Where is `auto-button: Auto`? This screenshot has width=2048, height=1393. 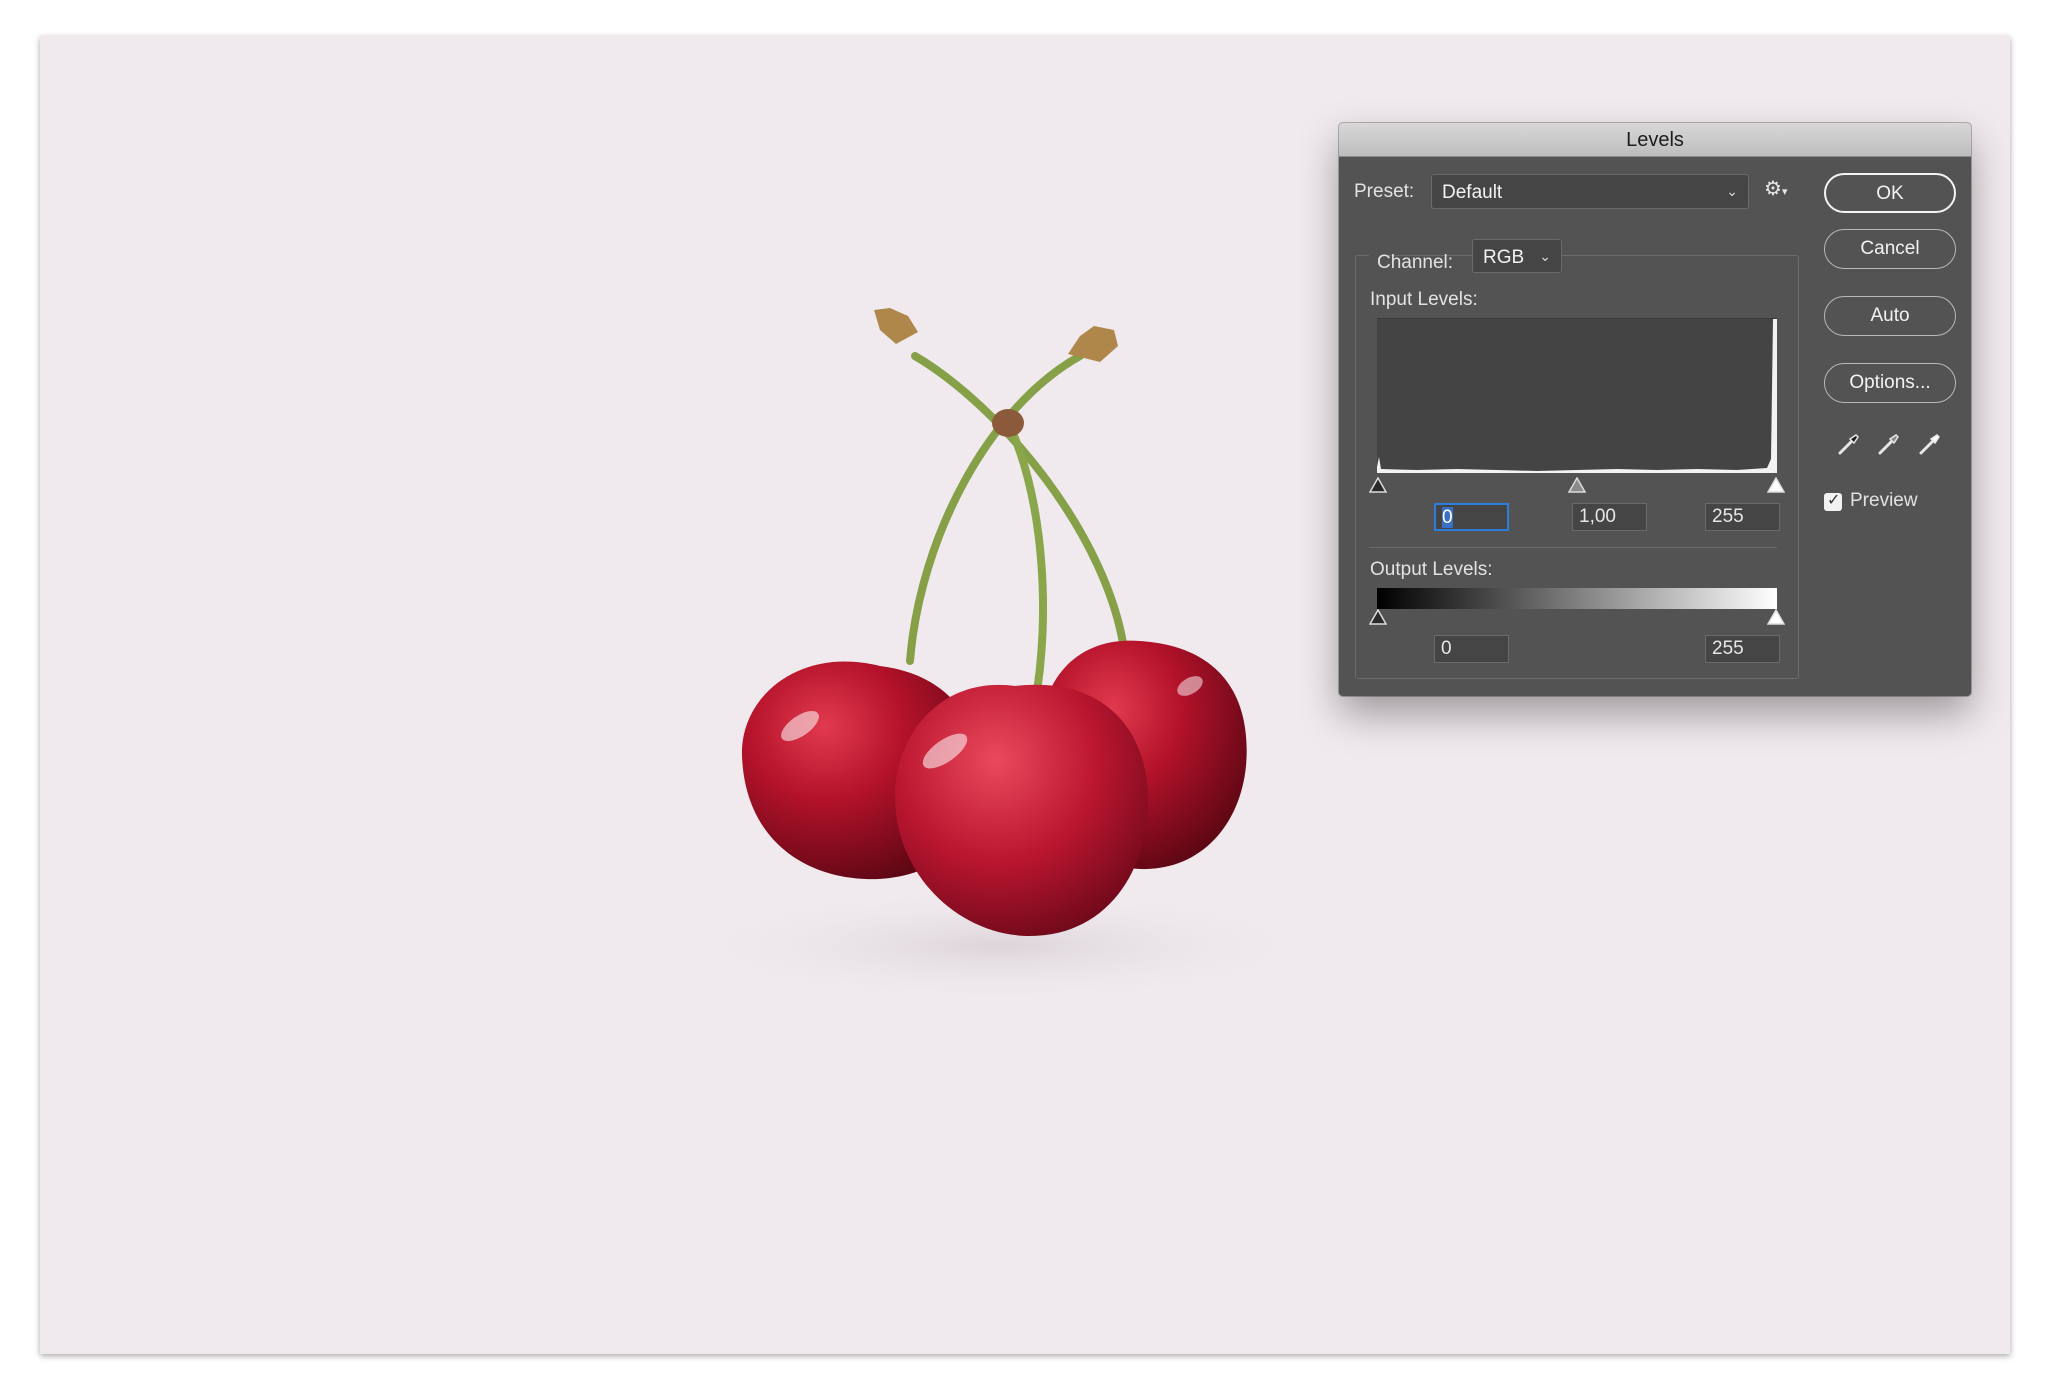 auto-button: Auto is located at coordinates (1890, 316).